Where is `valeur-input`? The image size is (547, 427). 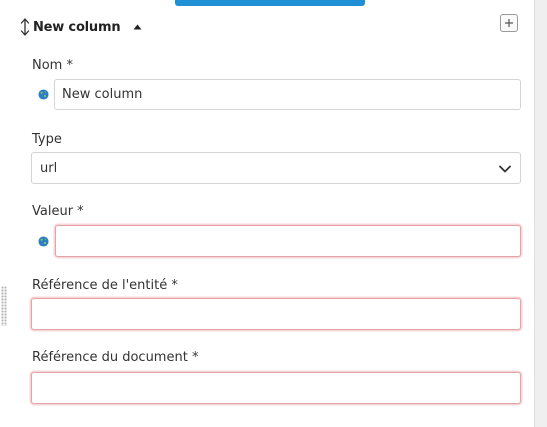 valeur-input is located at coordinates (288, 241).